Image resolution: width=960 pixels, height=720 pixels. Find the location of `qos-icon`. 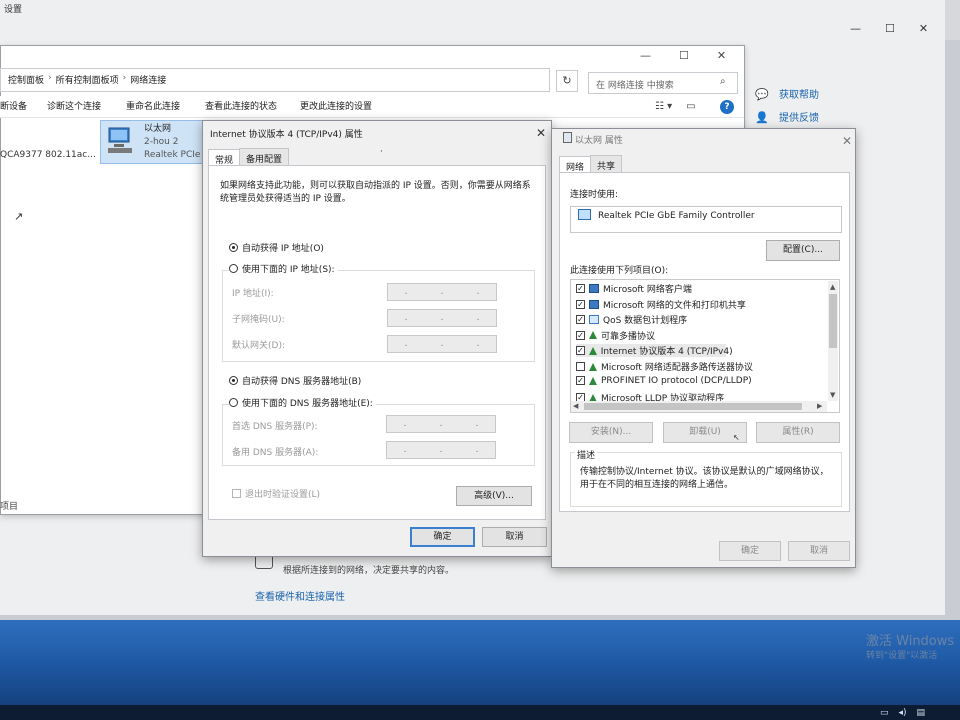

qos-icon is located at coordinates (594, 320).